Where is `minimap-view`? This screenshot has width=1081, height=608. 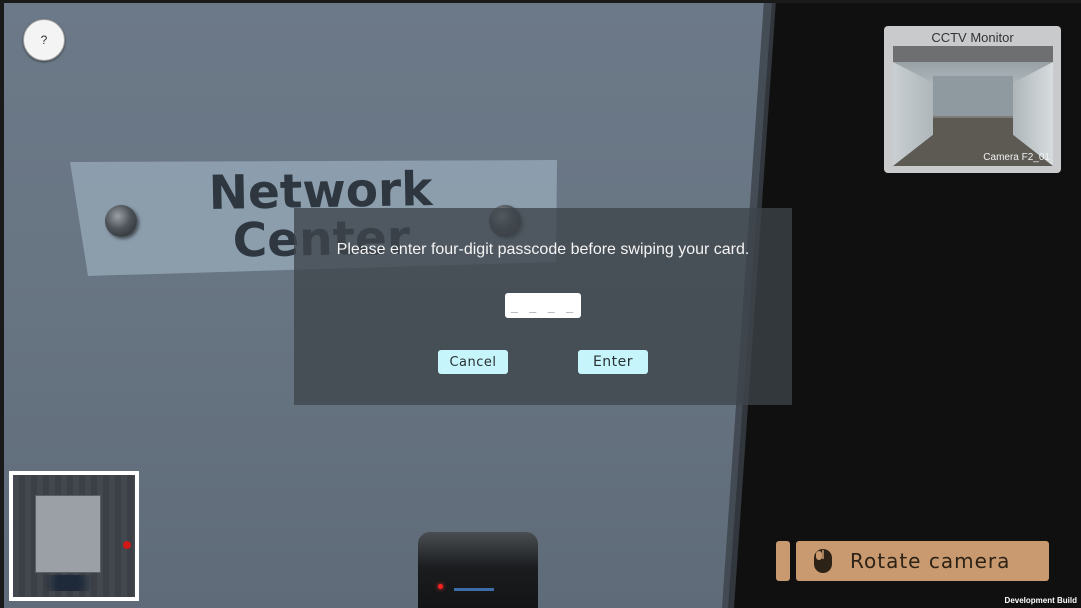 minimap-view is located at coordinates (74, 536).